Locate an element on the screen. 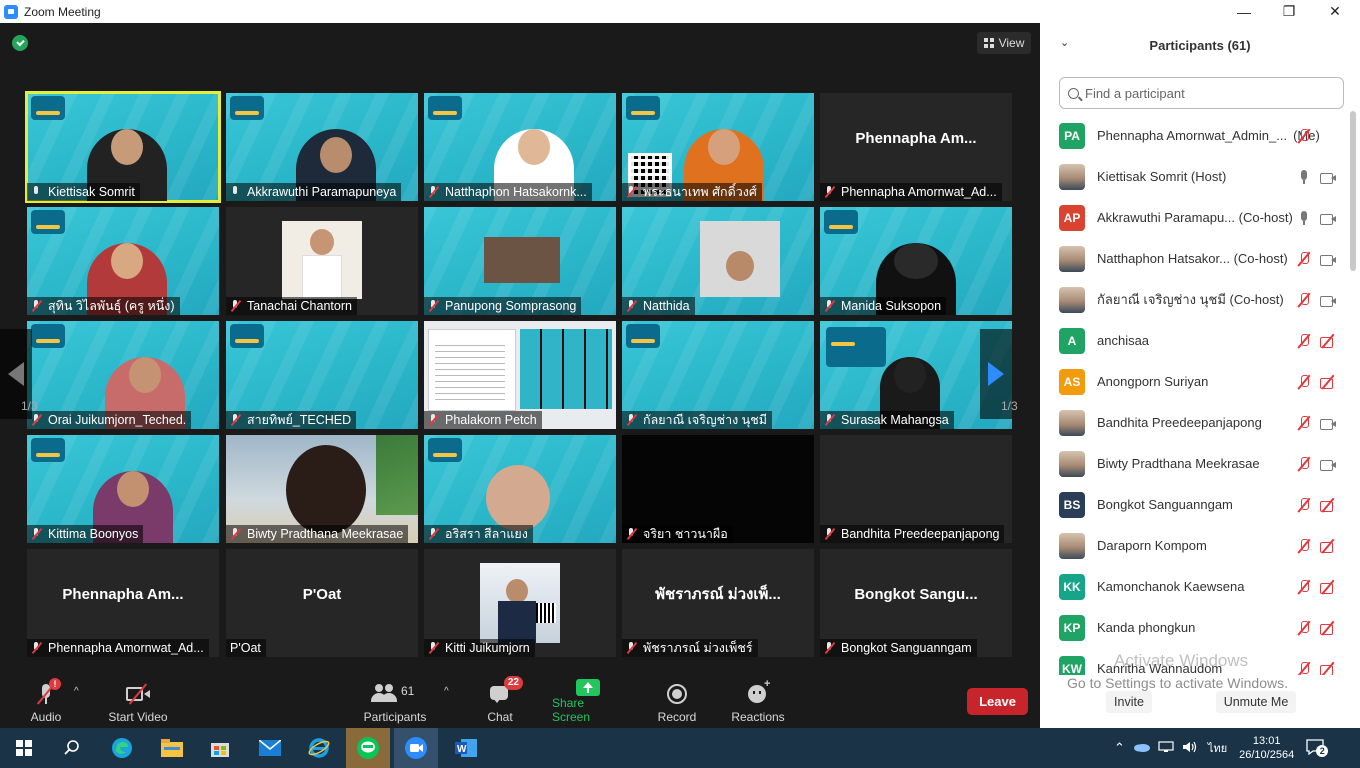 This screenshot has width=1360, height=768. video-tile: Akkrawuthi Paramapuneya is located at coordinates (322, 147).